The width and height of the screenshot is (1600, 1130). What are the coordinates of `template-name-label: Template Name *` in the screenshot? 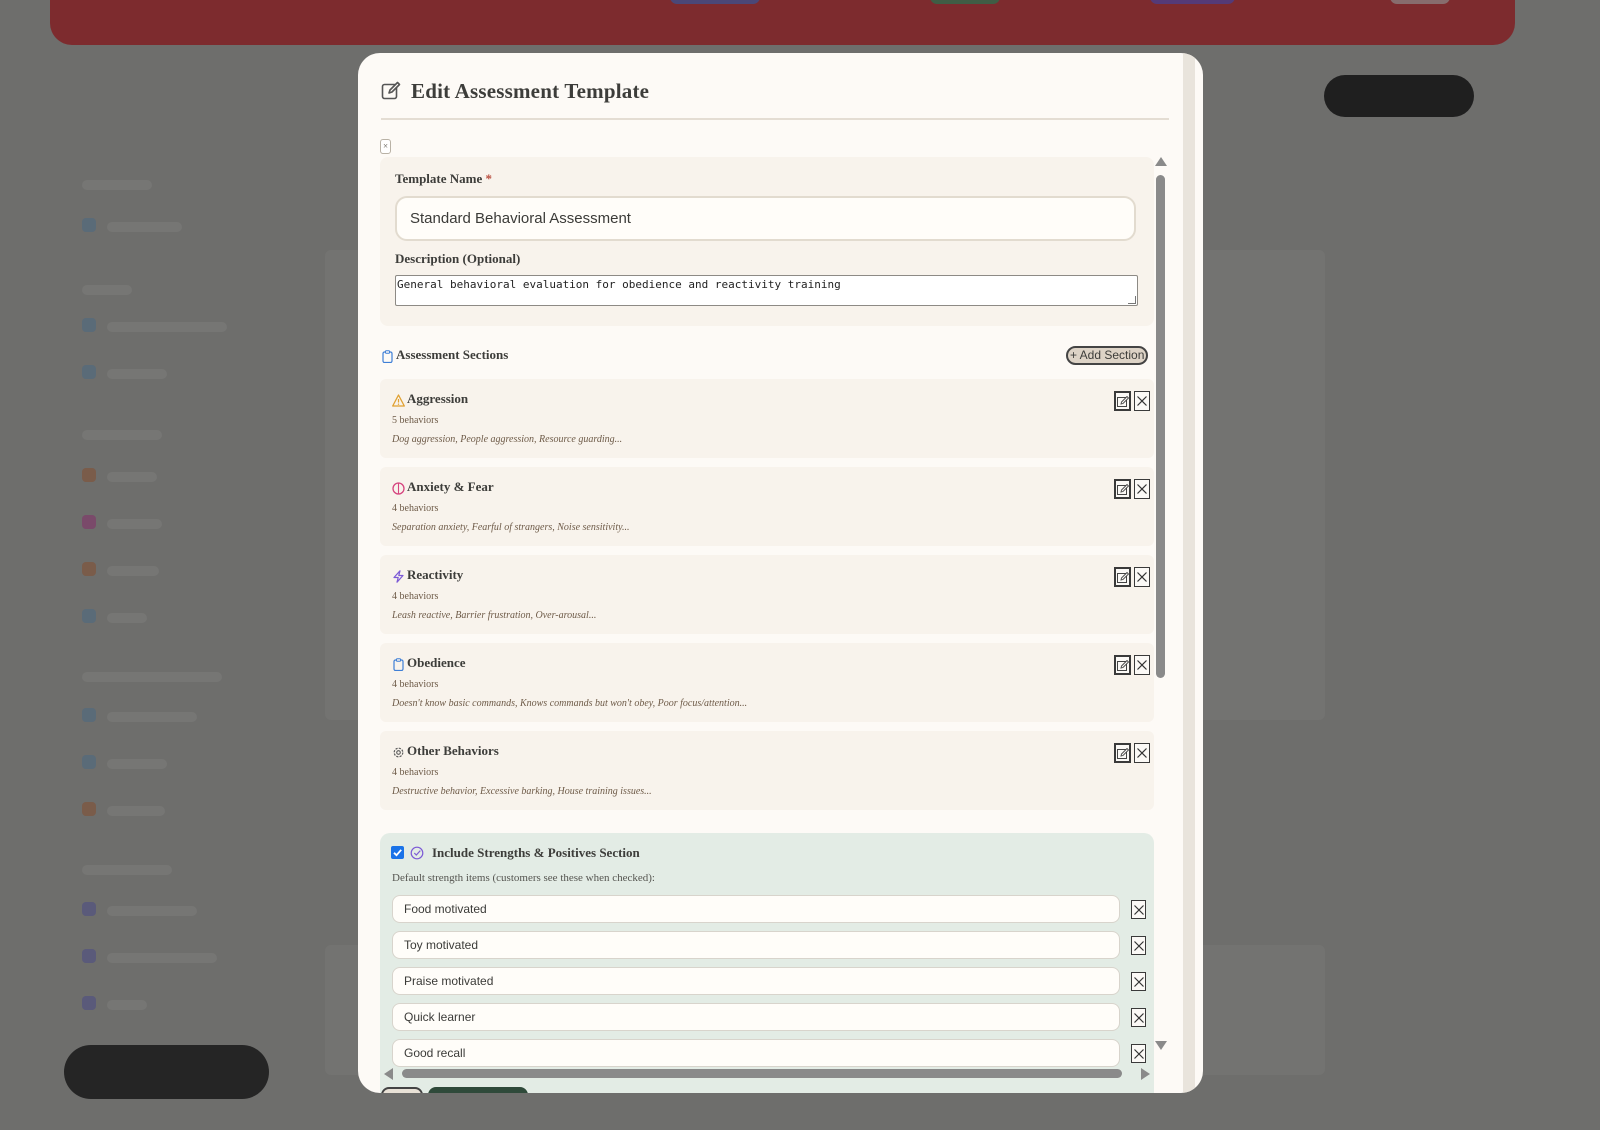 It's located at (444, 178).